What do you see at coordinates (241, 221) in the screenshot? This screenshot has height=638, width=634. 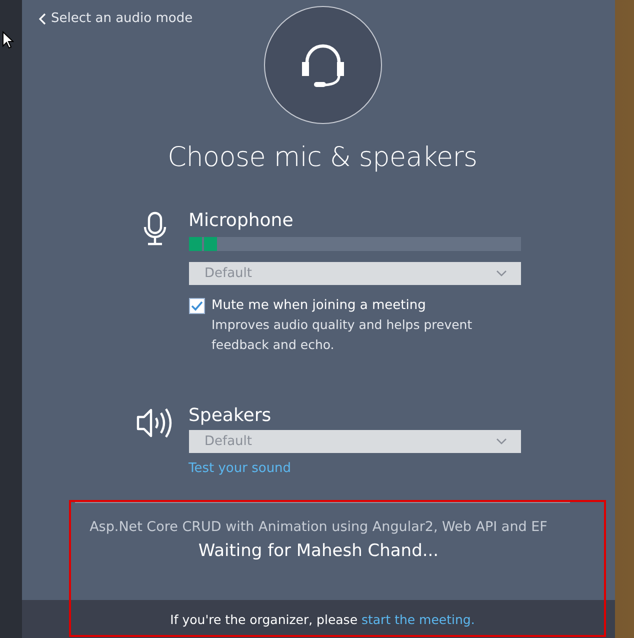 I see `device-label: Microphone` at bounding box center [241, 221].